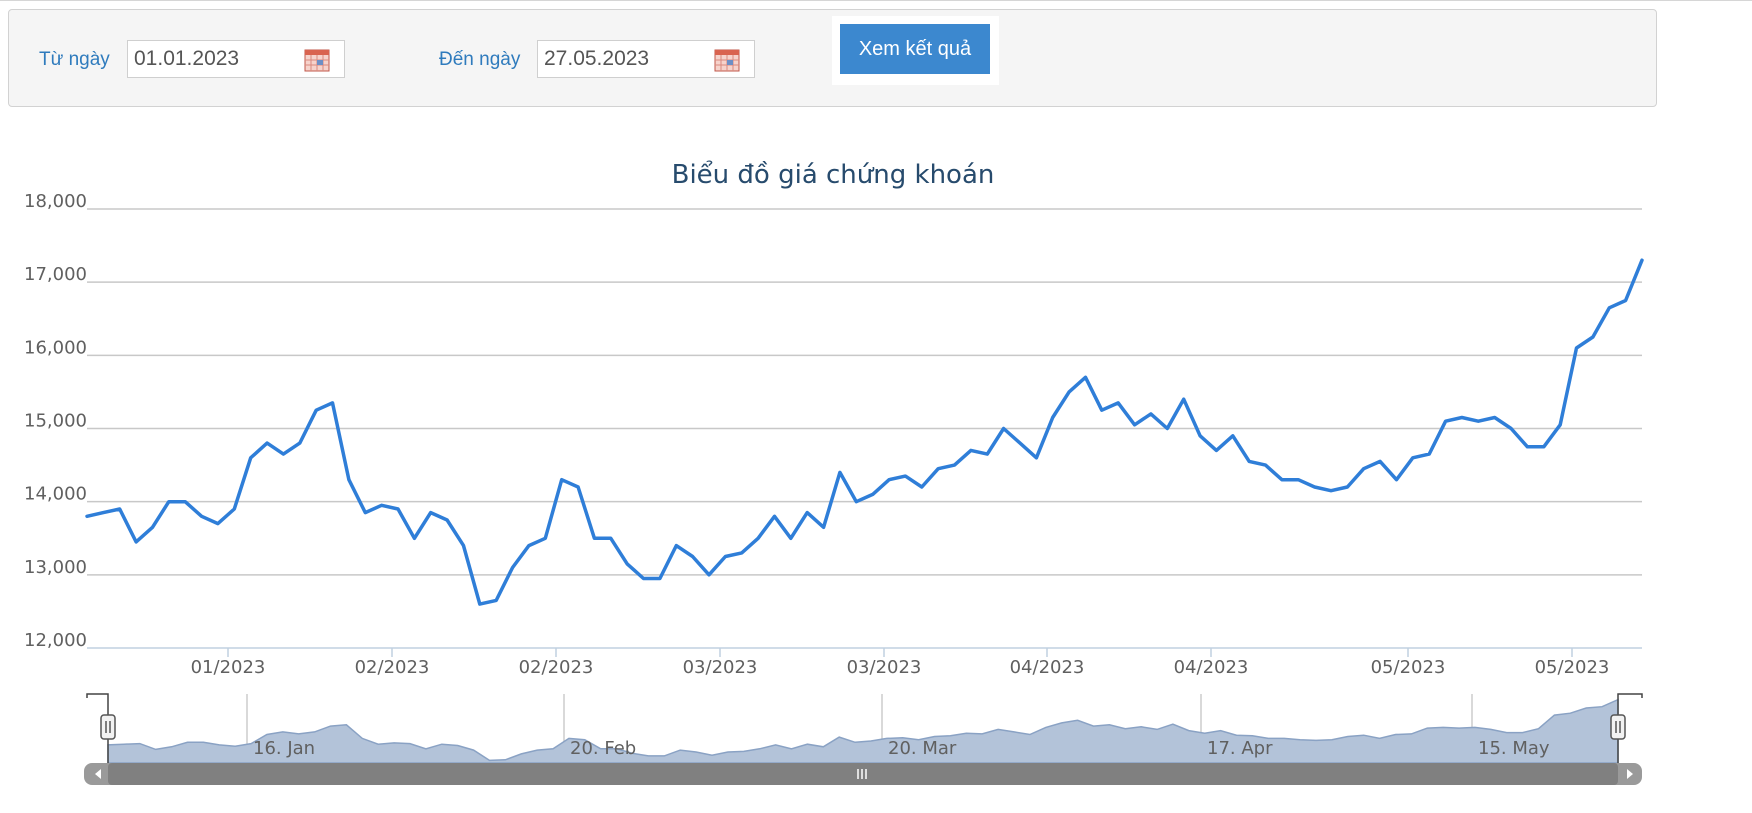 This screenshot has width=1752, height=813. I want to click on y-tick-label: 17,000, so click(55, 274).